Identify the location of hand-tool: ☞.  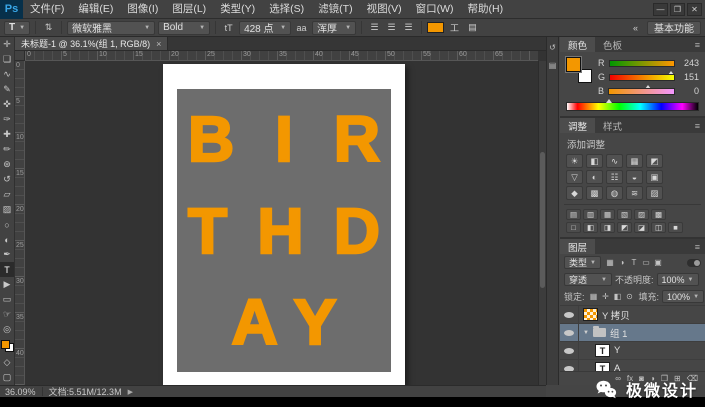
(7, 314).